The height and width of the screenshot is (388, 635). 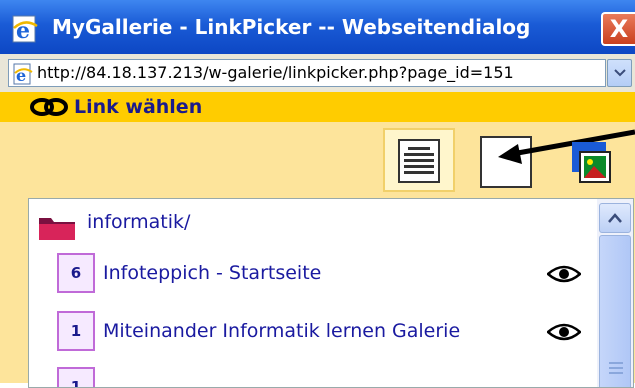 I want to click on gallery-view-button, so click(x=590, y=164).